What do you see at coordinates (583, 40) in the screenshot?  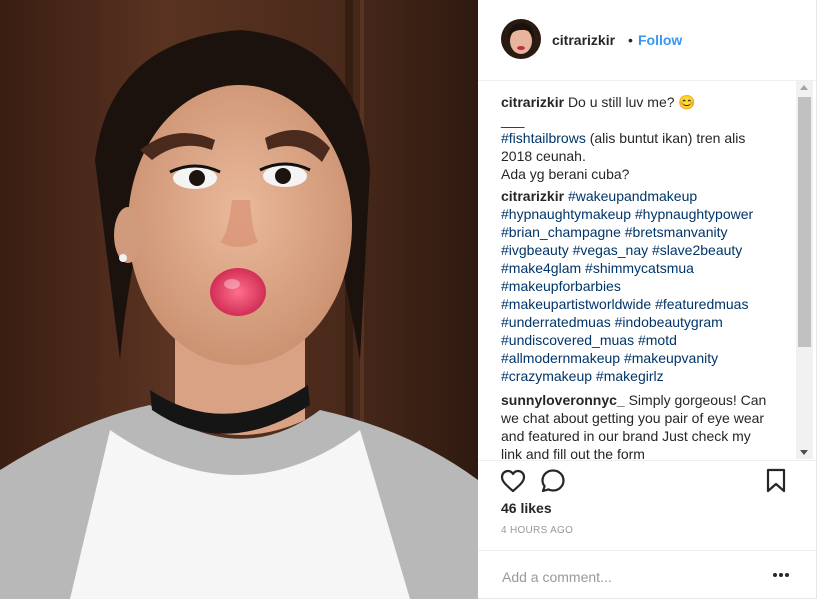 I see `header-username: citrarizkir` at bounding box center [583, 40].